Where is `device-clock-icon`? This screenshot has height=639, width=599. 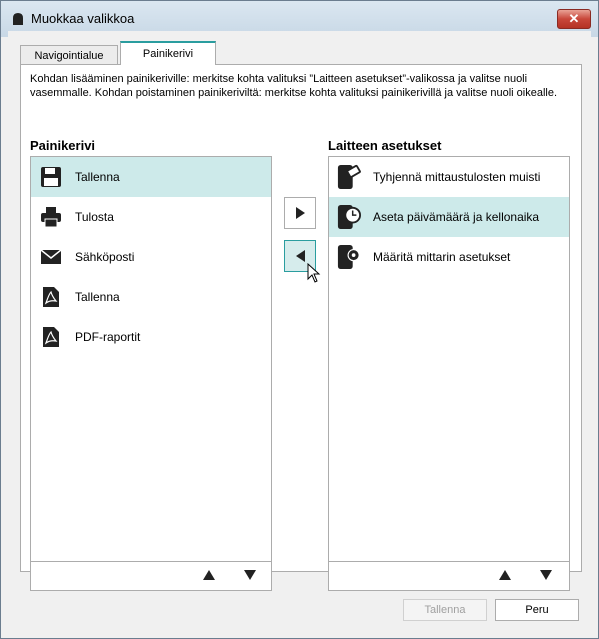 device-clock-icon is located at coordinates (349, 217).